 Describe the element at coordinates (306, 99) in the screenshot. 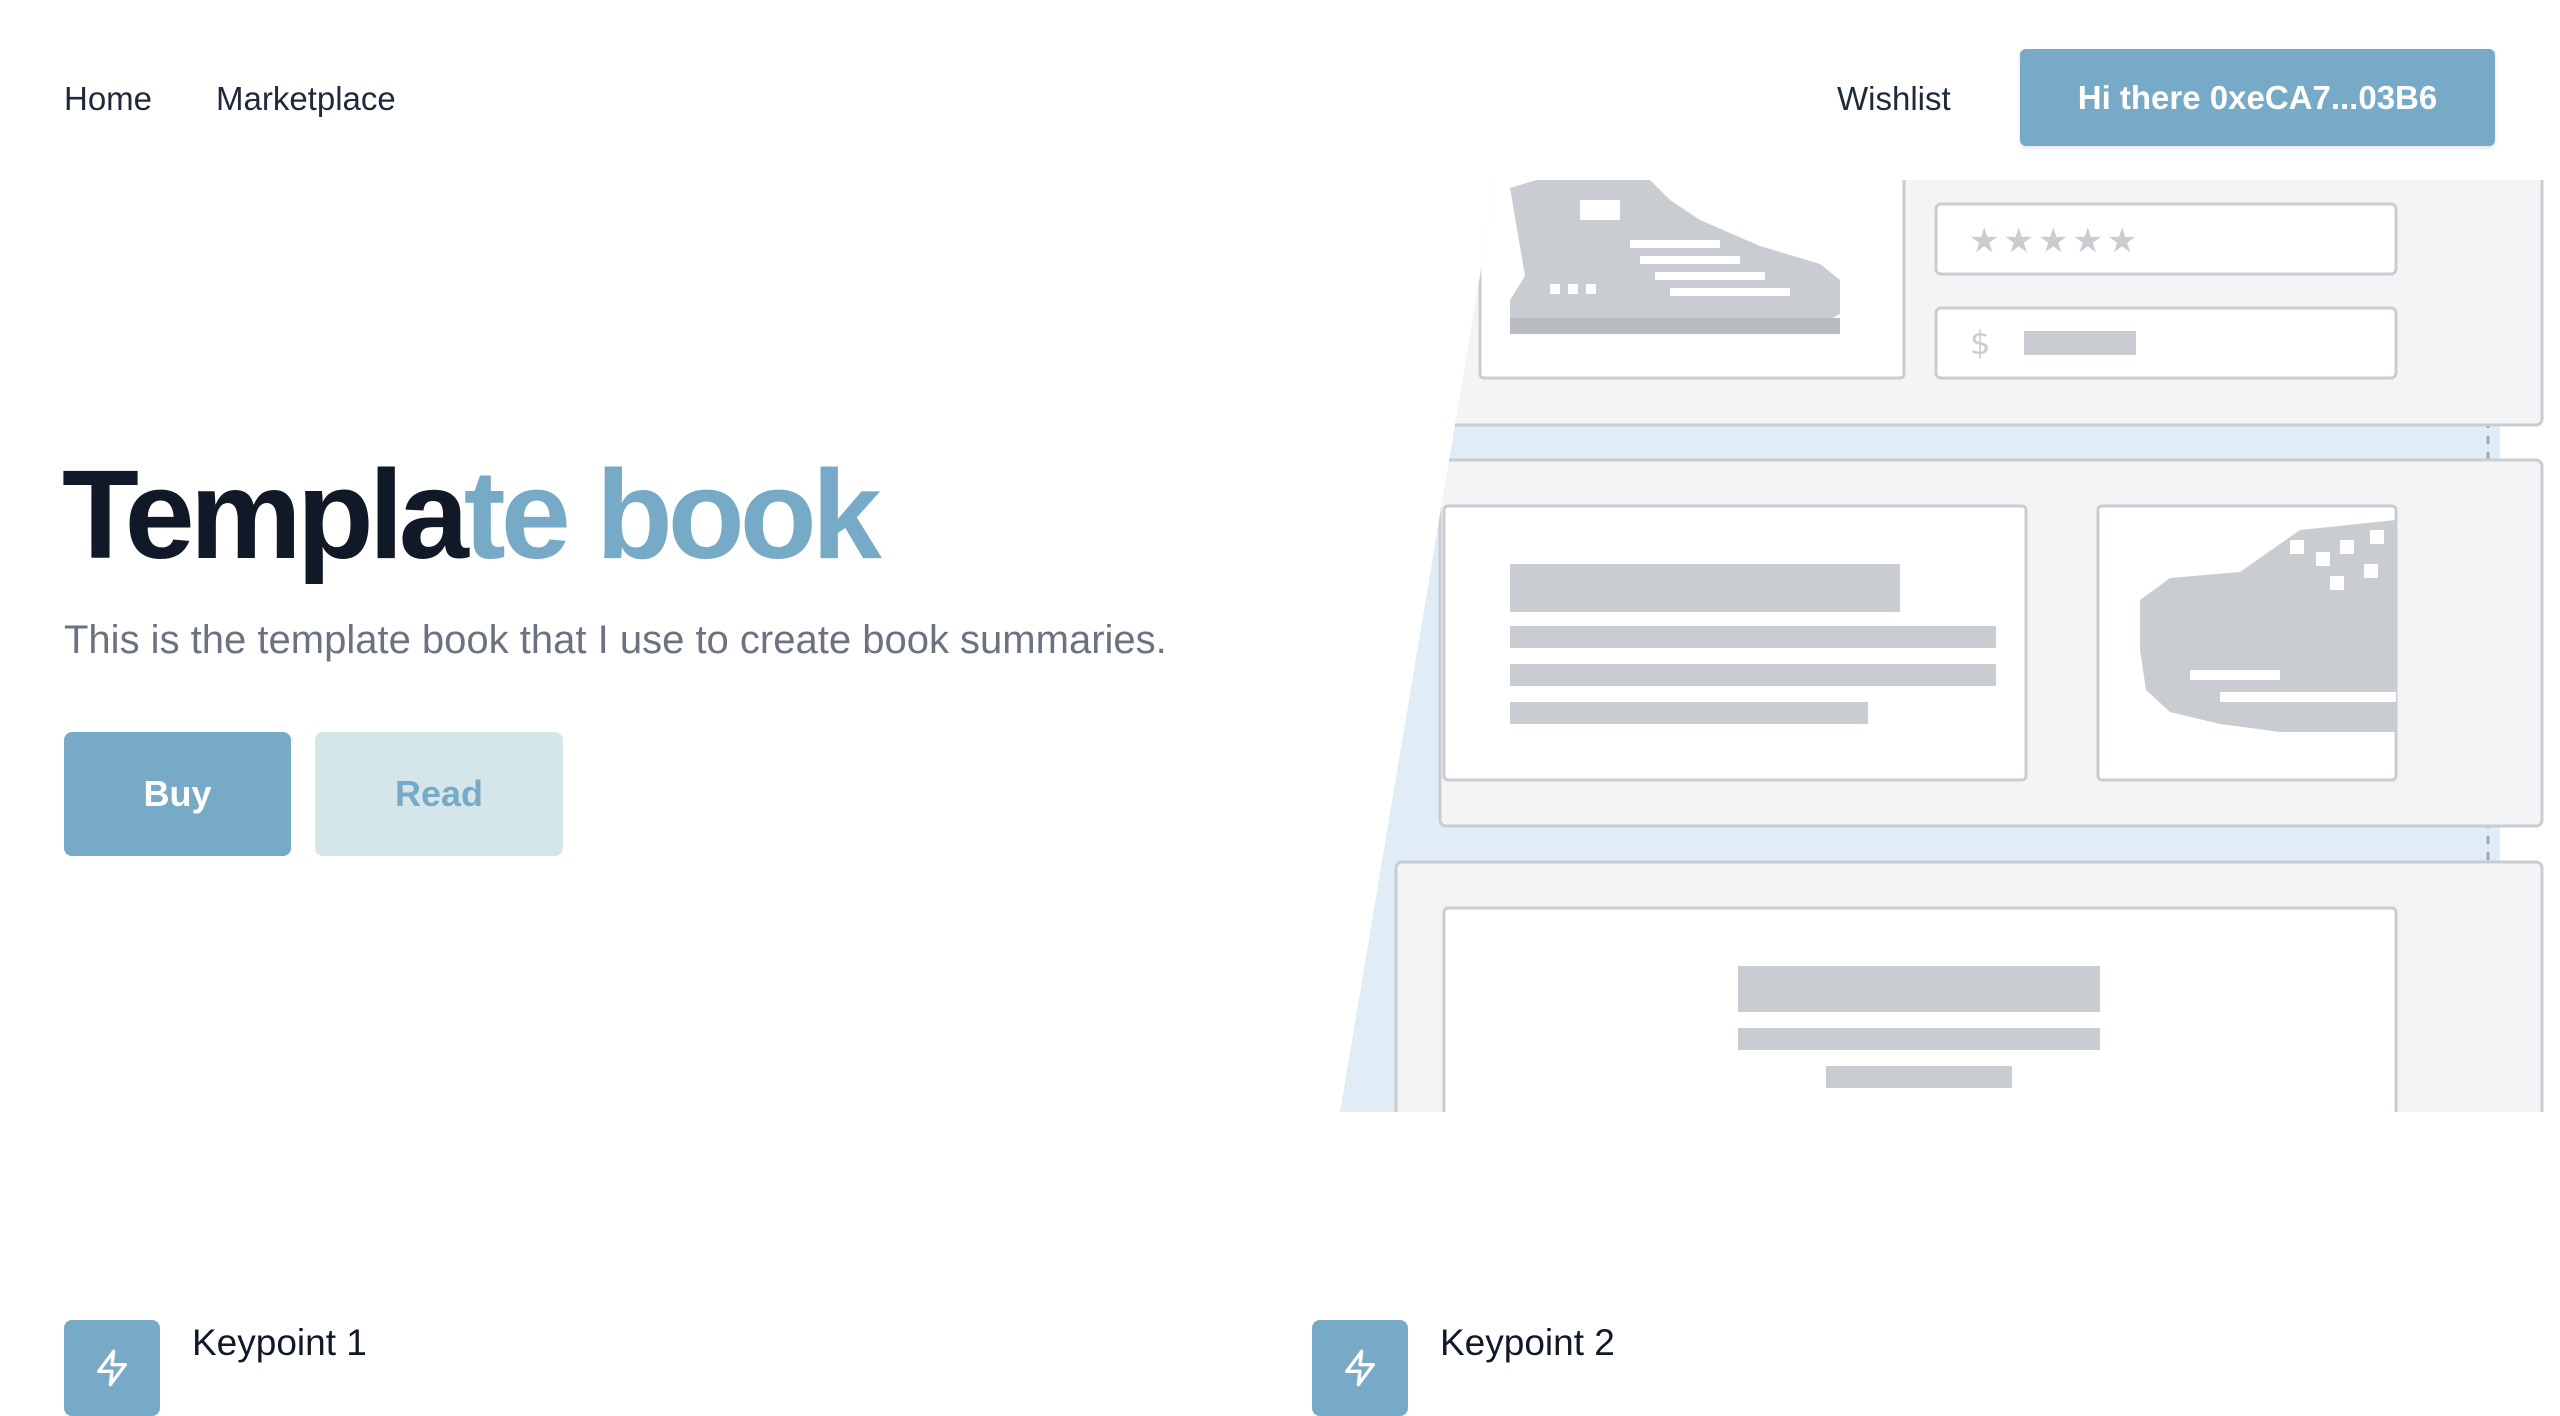

I see `nav-marketplace-link: Marketplace` at that location.